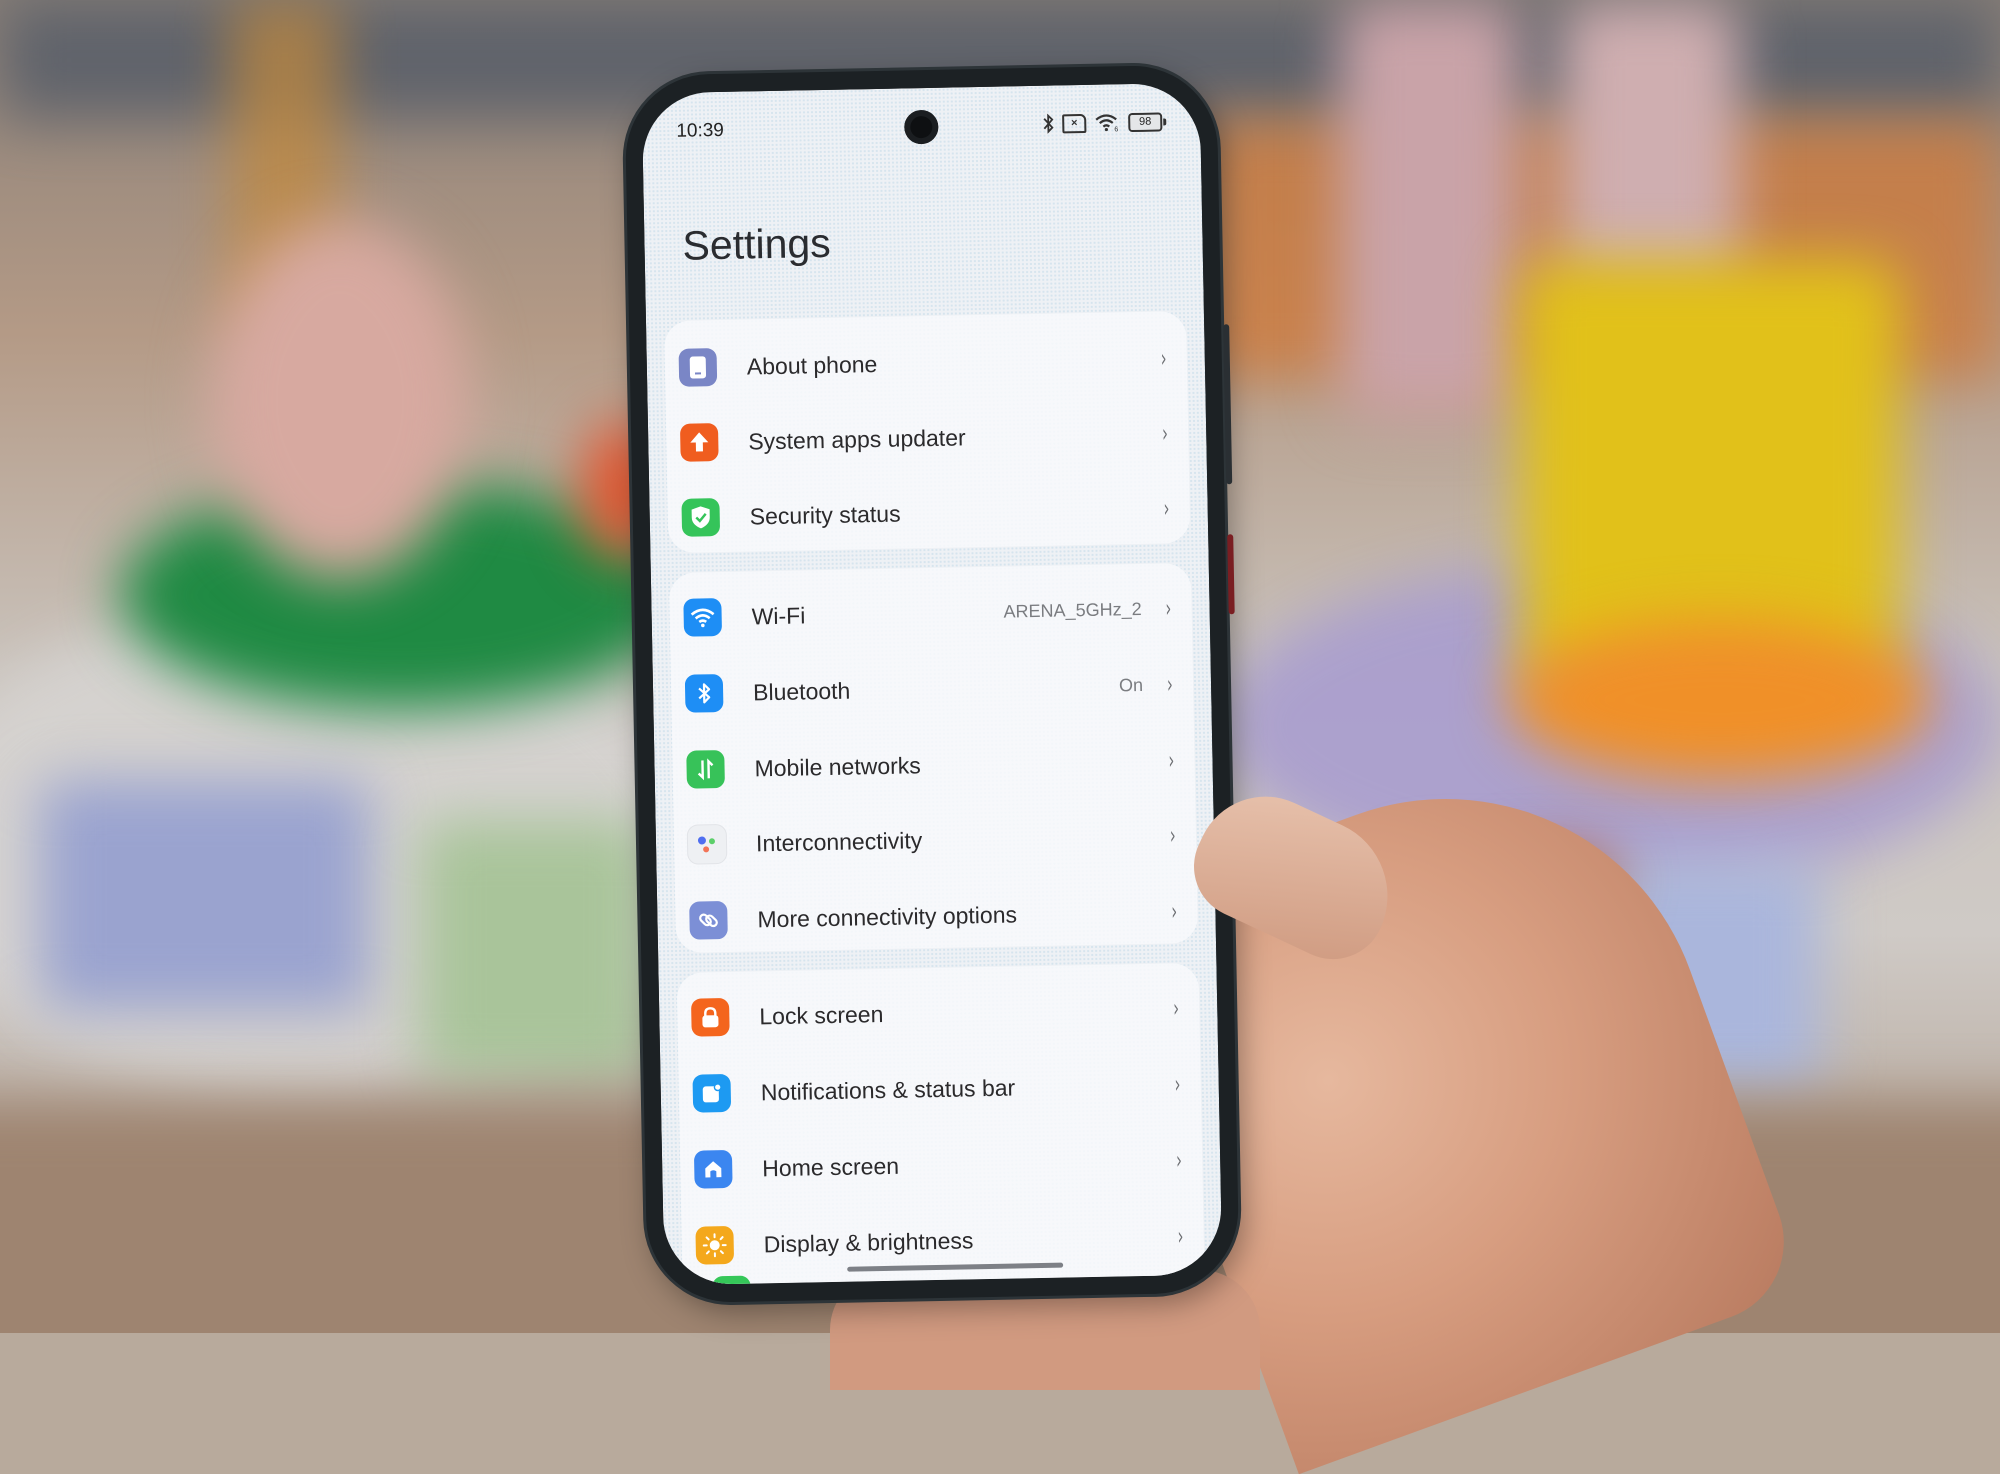 This screenshot has height=1474, width=2000. Describe the element at coordinates (933, 765) in the screenshot. I see `settings-item-mobile-networks: Mobile networks ›` at that location.